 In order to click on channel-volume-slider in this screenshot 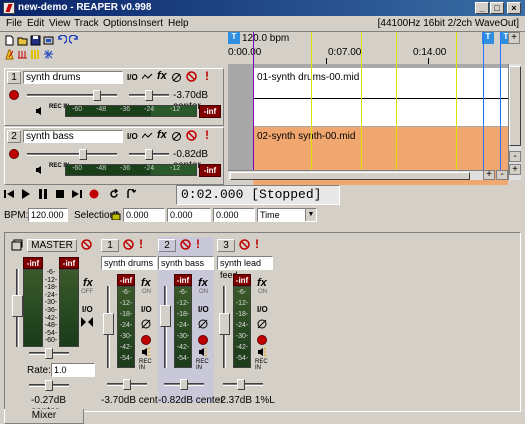, I will do `click(165, 327)`.